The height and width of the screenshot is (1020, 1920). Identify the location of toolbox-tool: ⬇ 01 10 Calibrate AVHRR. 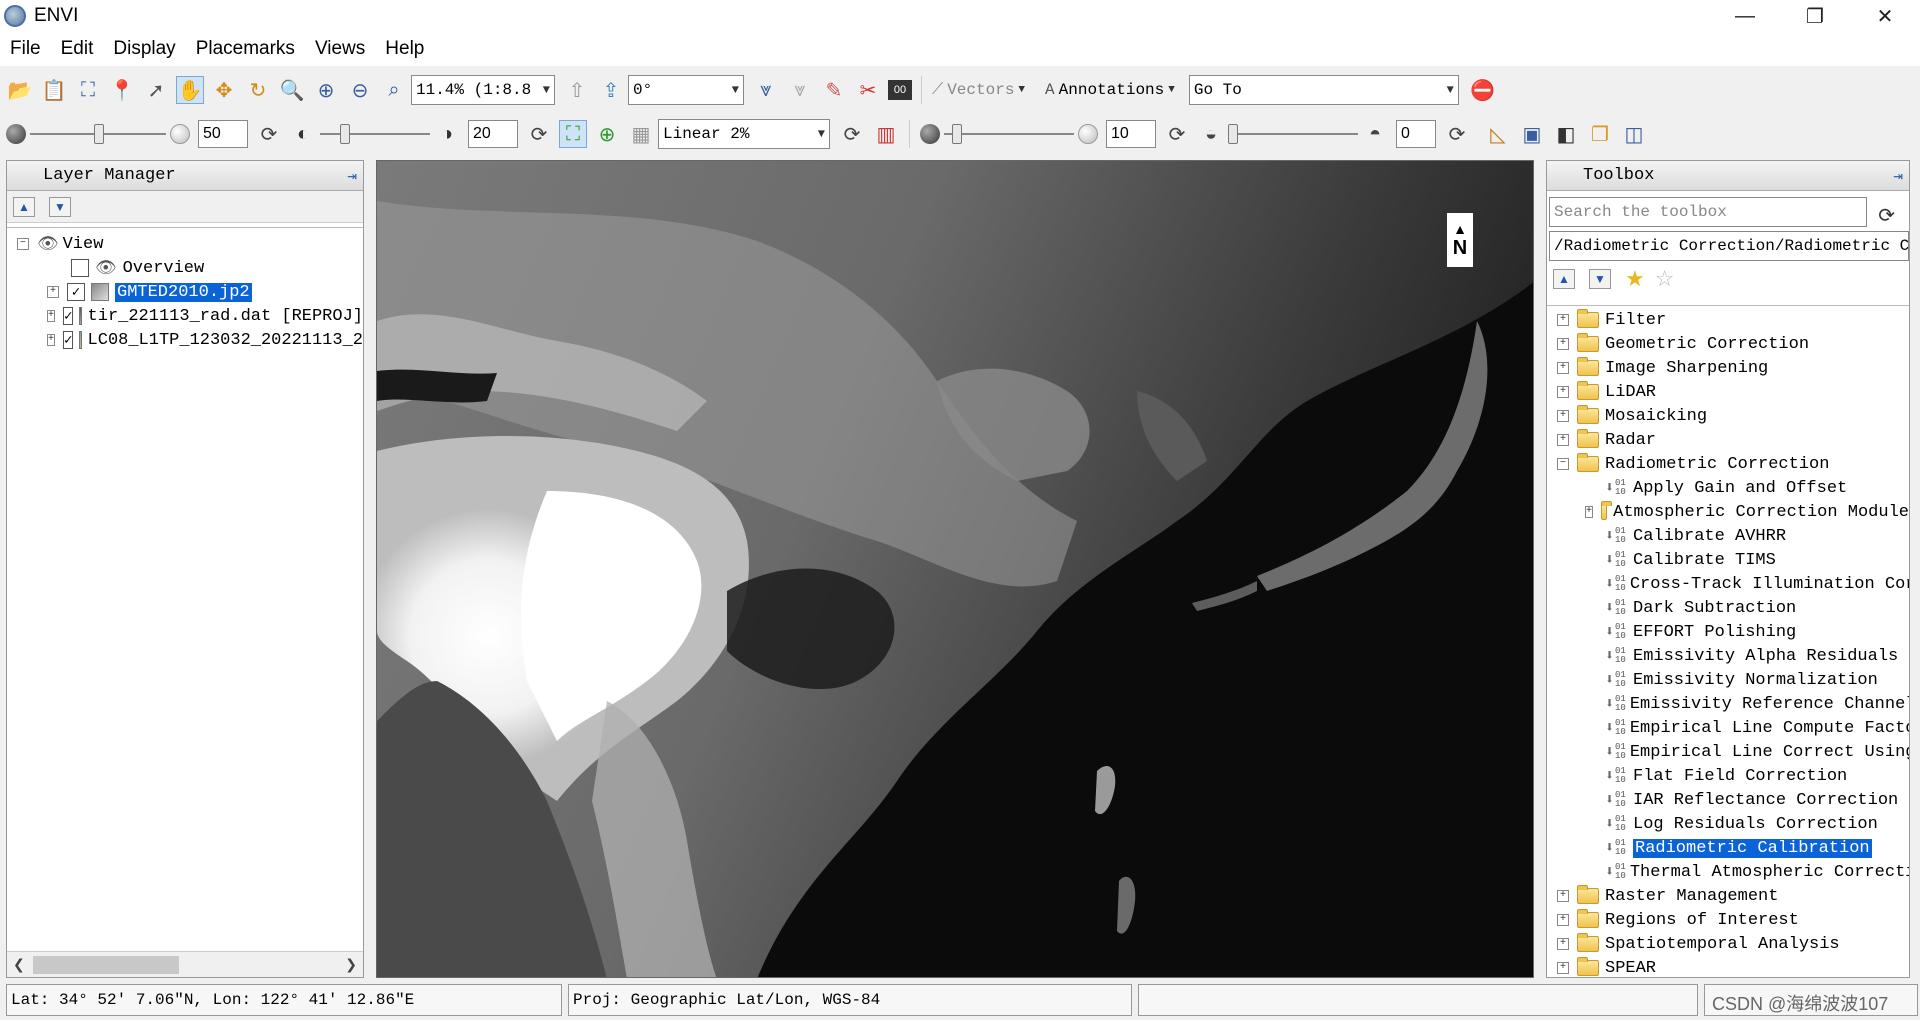
(1728, 536).